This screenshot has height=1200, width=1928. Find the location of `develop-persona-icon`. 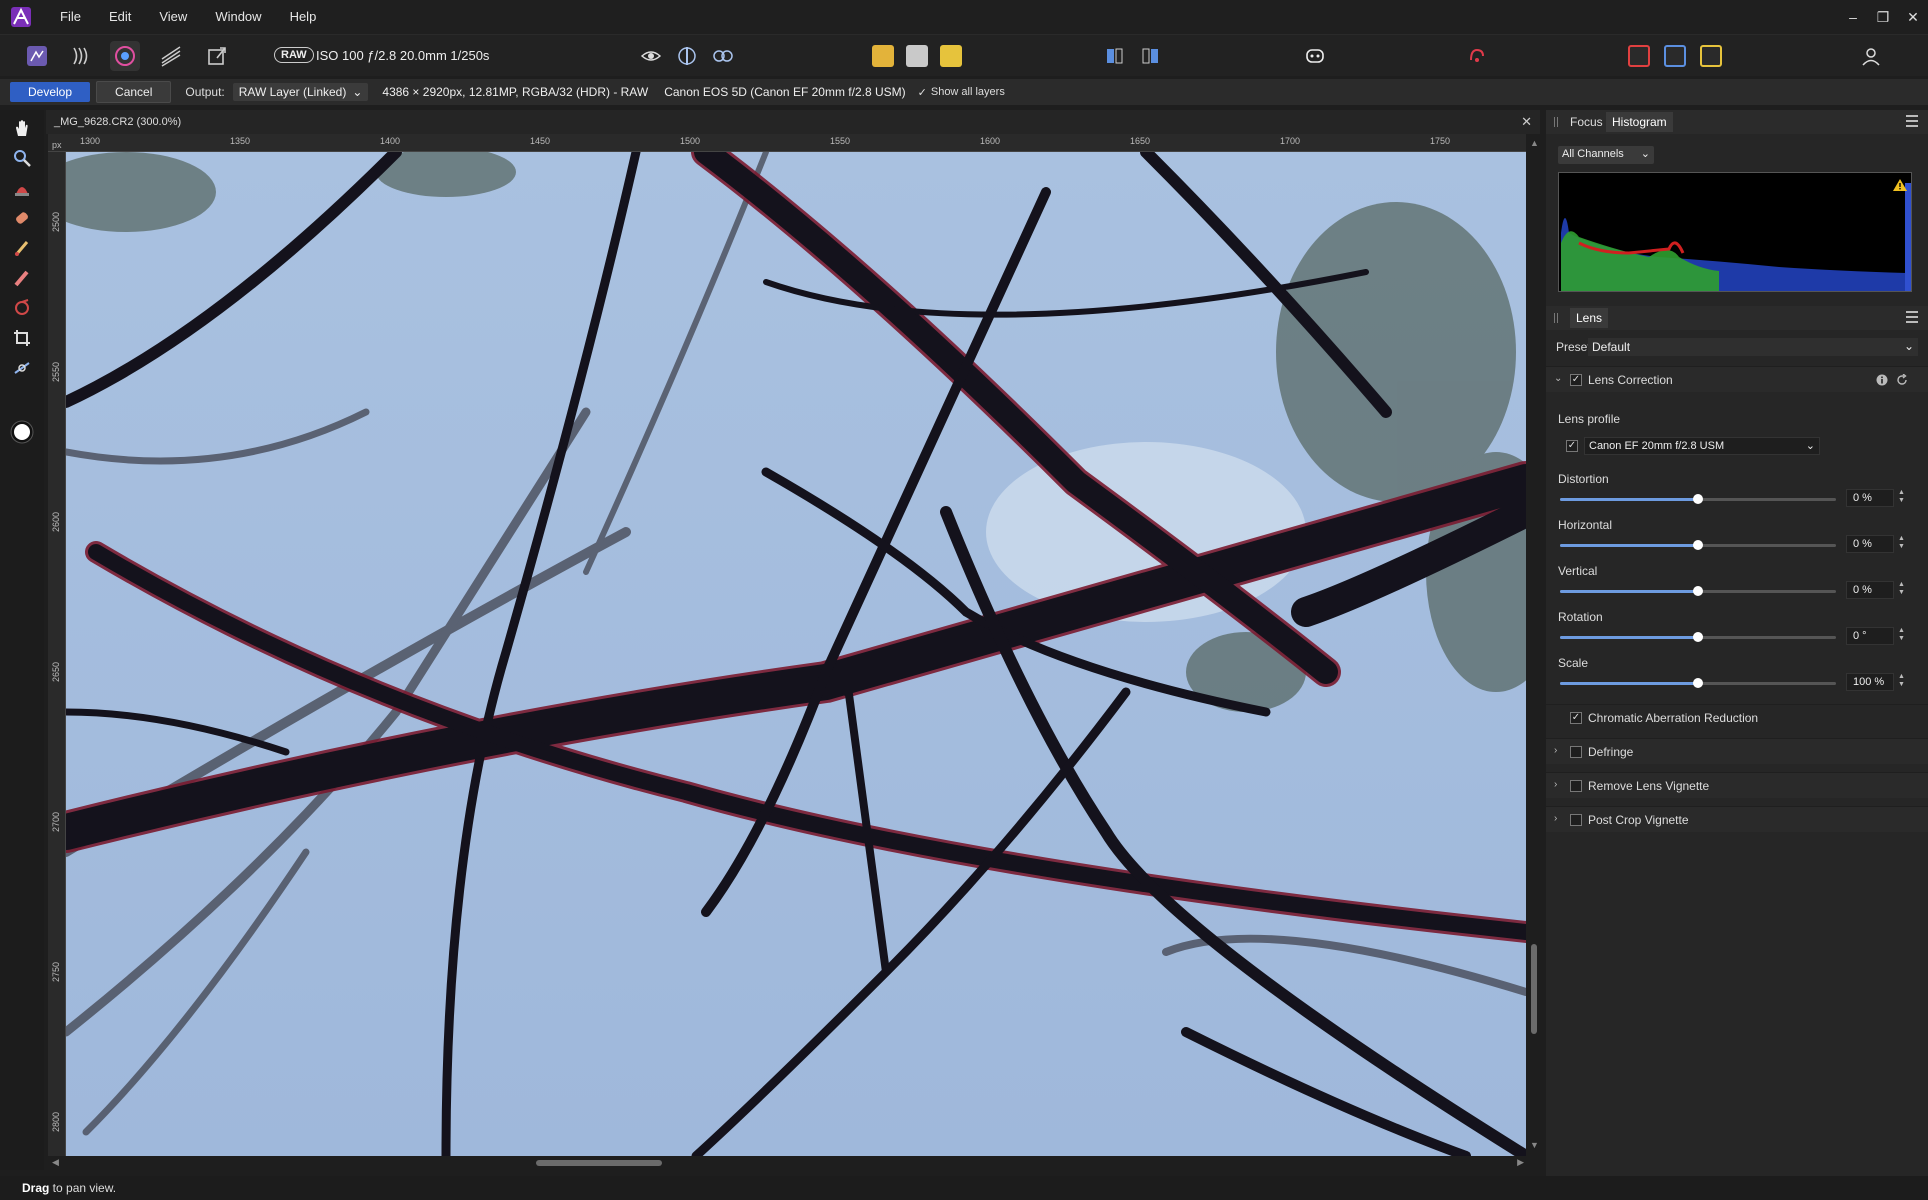

develop-persona-icon is located at coordinates (125, 56).